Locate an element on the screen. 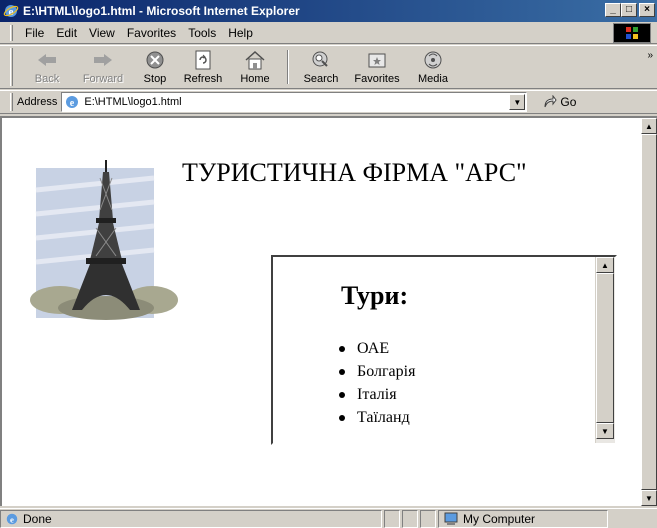  status-extra-cell is located at coordinates (428, 518).